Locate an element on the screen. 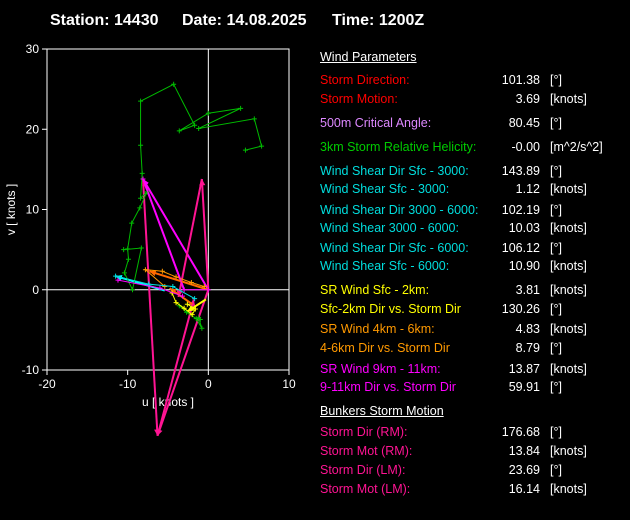  param-label: 4-6km Dir vs. Storm Dir is located at coordinates (385, 348).